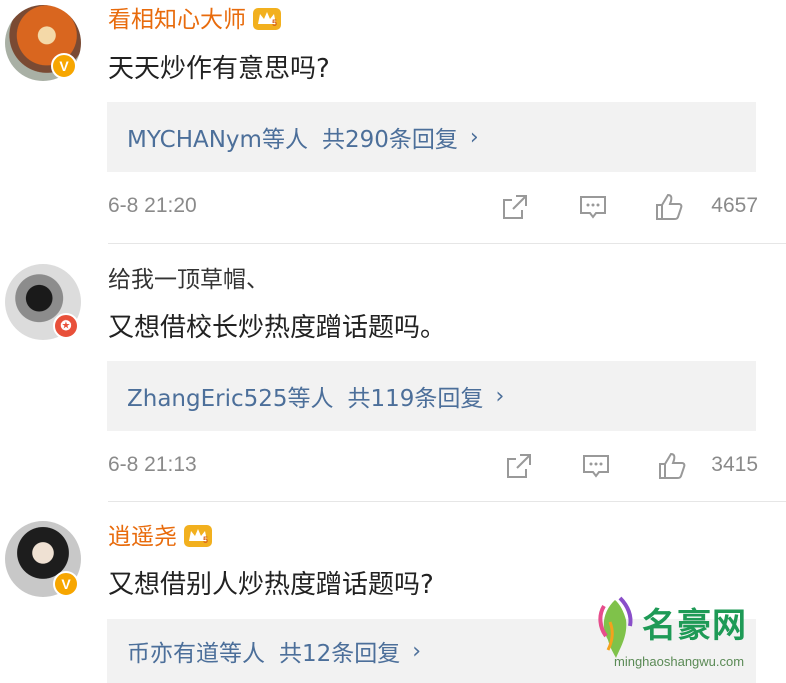 The width and height of the screenshot is (786, 683). Describe the element at coordinates (433, 467) in the screenshot. I see `comment-meta: 6-8 21:13 3415` at that location.